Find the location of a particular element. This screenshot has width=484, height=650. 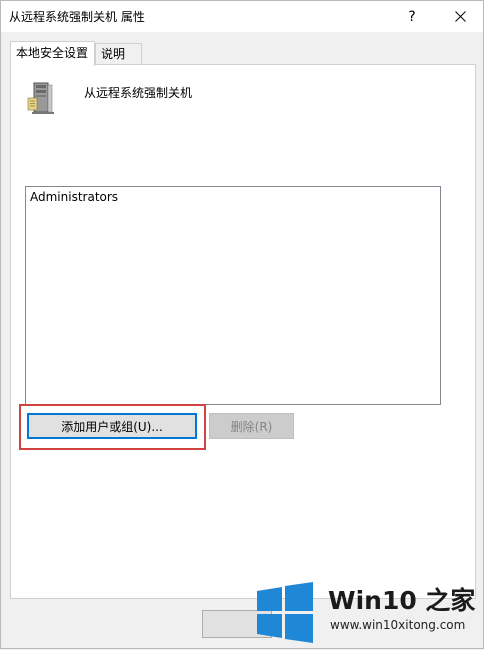

tab-local-security-setting: 本地安全设置 is located at coordinates (52, 53).